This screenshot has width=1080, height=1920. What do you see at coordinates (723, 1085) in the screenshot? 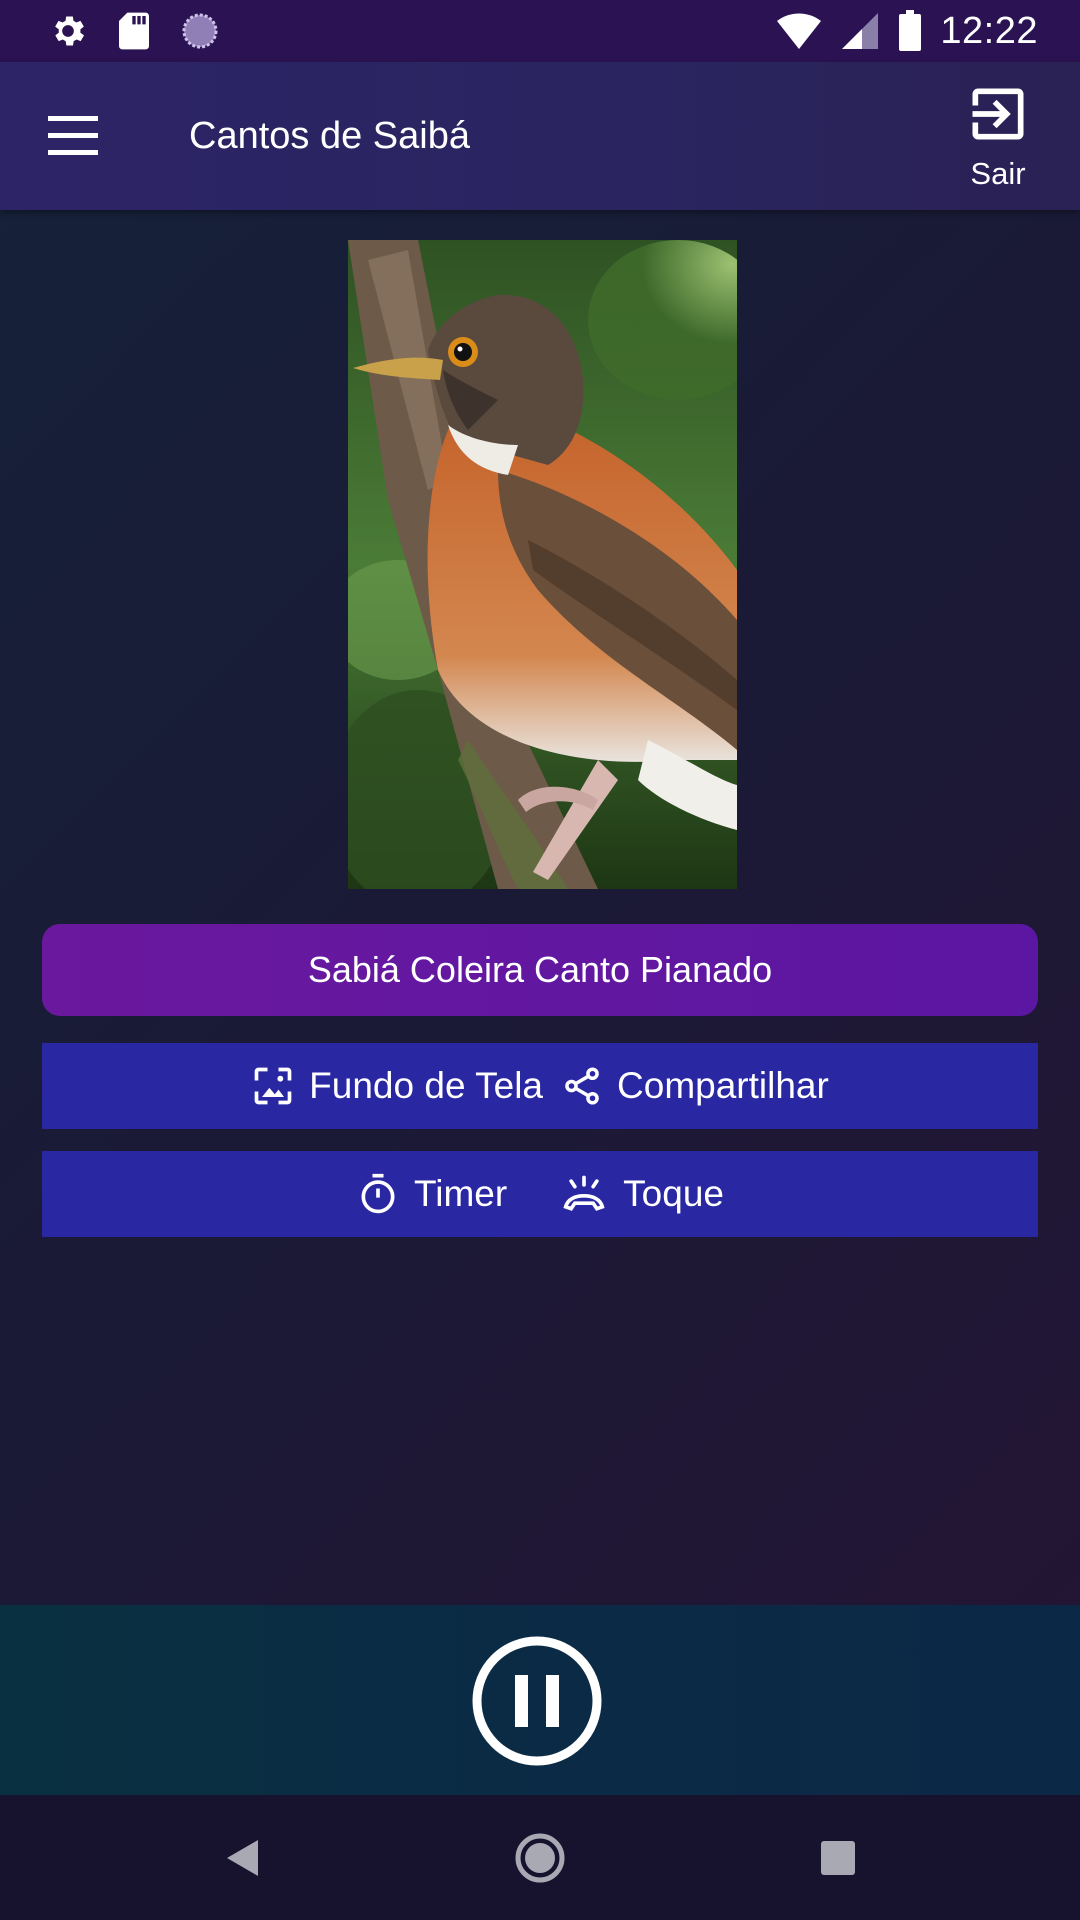
I see `share-label: Compartilhar` at bounding box center [723, 1085].